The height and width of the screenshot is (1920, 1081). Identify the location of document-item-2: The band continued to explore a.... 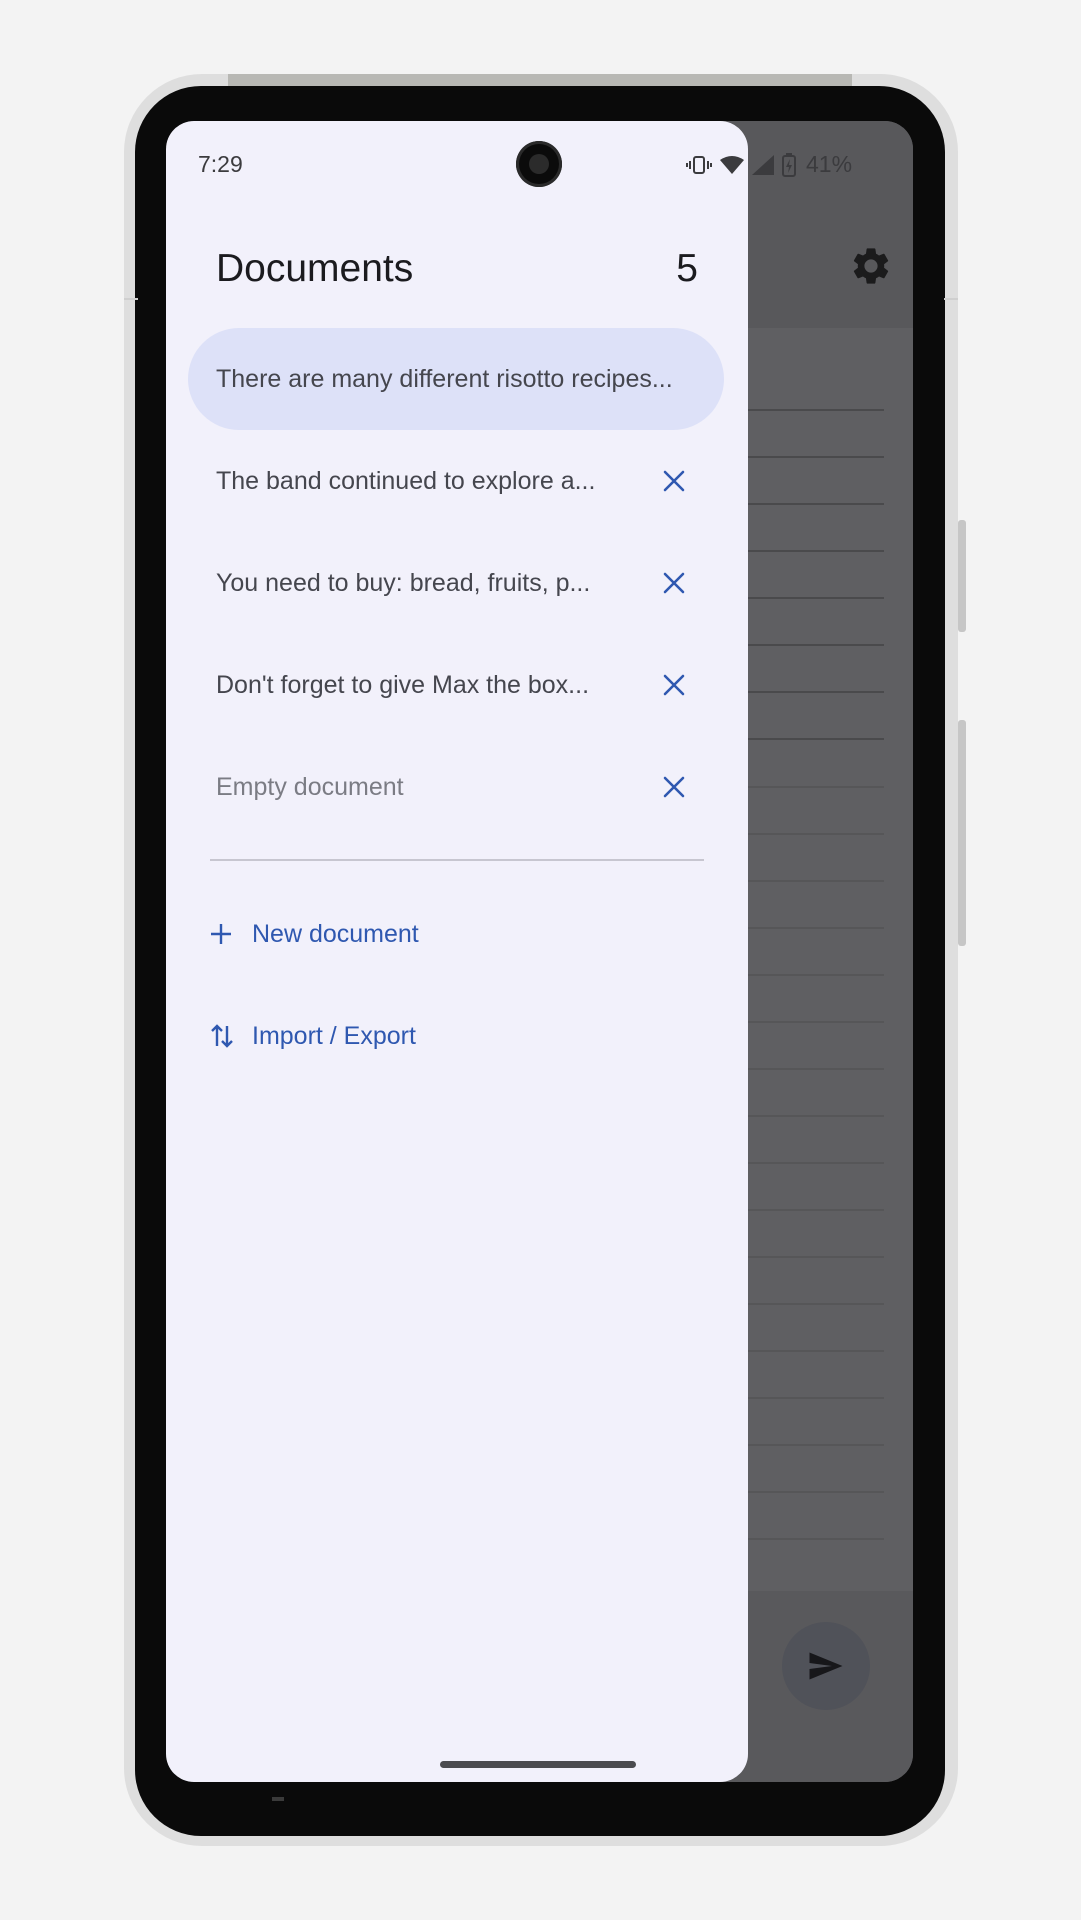
(456, 481).